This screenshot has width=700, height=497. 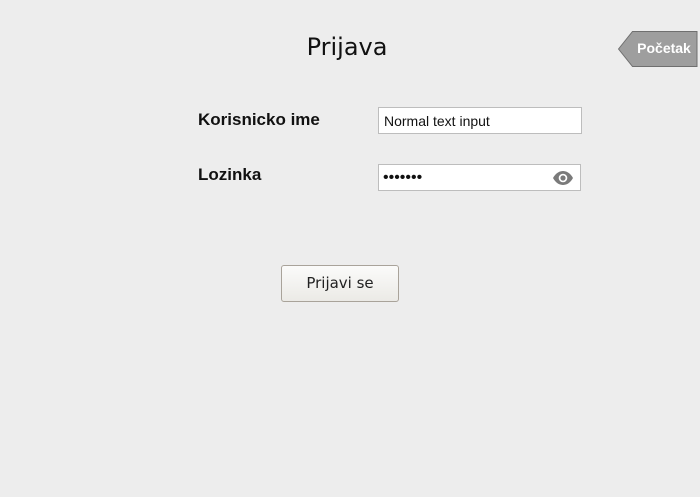 What do you see at coordinates (664, 48) in the screenshot?
I see `back-button-label: Početak` at bounding box center [664, 48].